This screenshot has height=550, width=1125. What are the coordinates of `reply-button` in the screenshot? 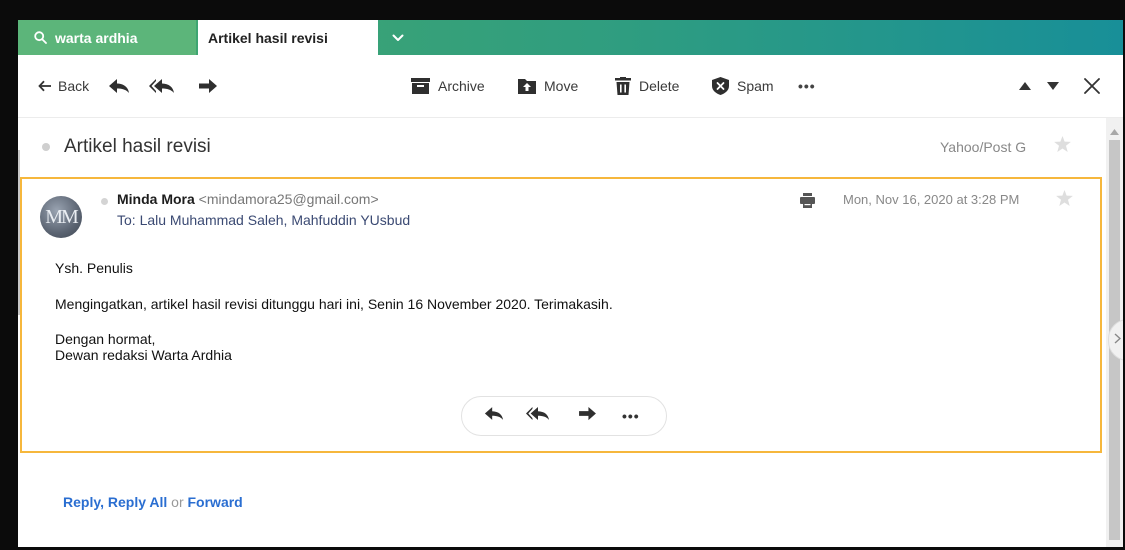 It's located at (119, 86).